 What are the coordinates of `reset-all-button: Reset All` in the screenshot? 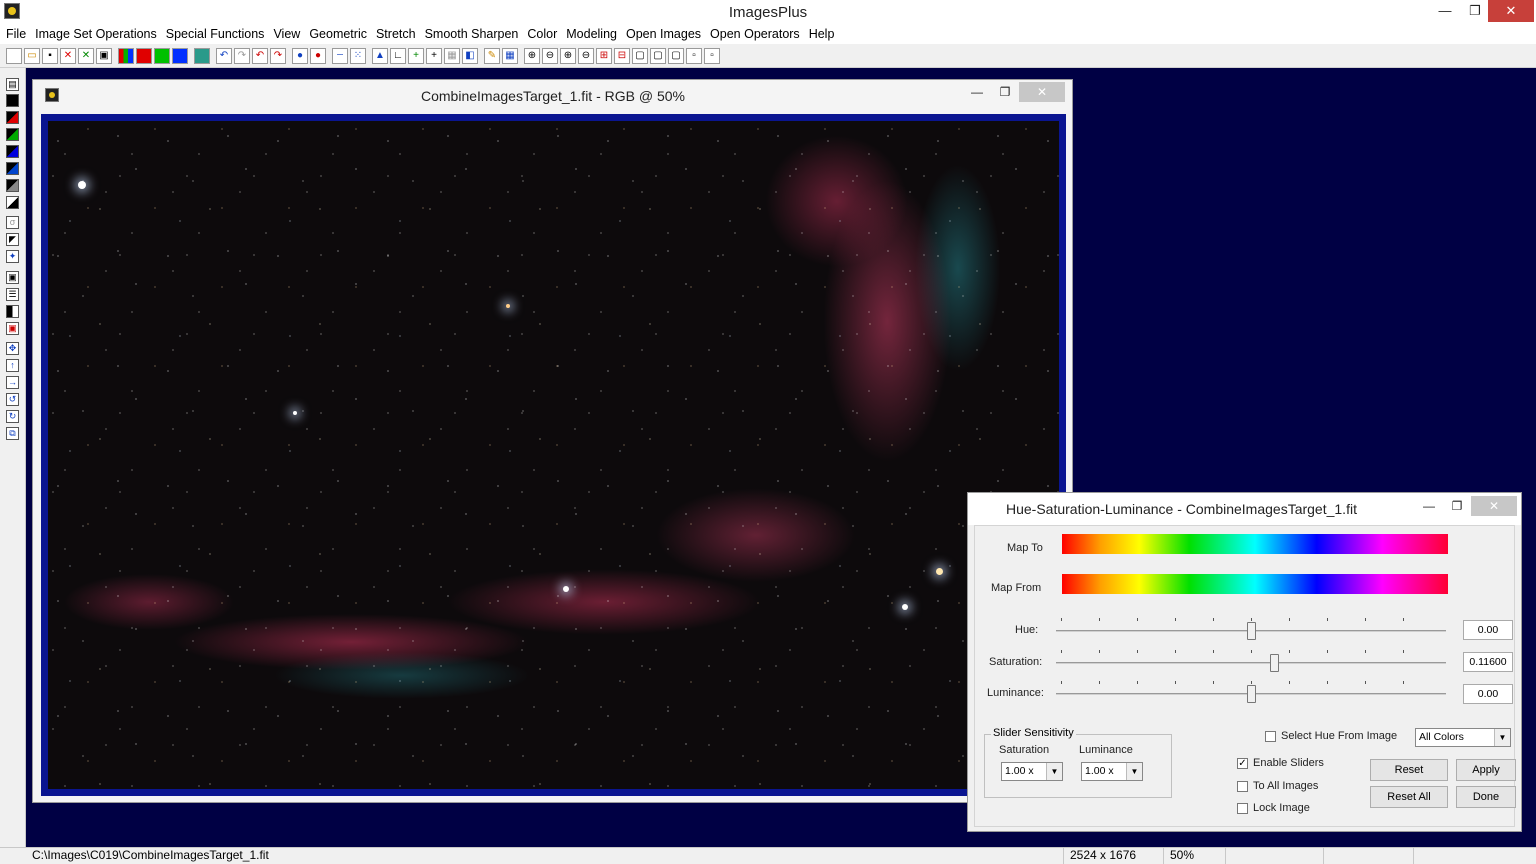 It's located at (1409, 797).